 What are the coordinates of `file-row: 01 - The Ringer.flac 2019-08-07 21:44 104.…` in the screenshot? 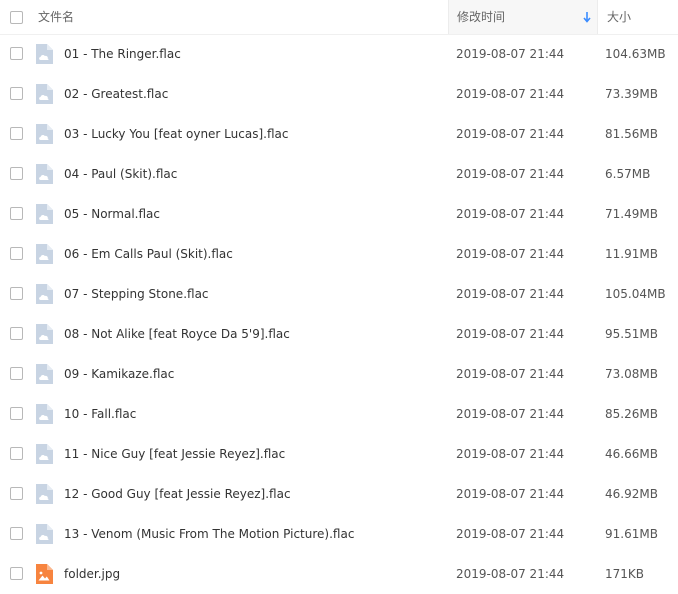 It's located at (339, 54).